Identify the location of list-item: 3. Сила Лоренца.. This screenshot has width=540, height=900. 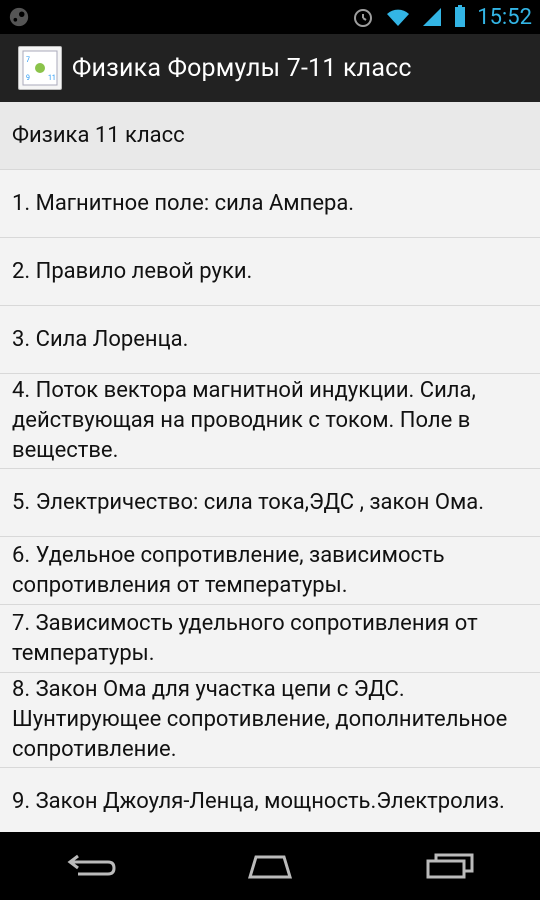
(270, 340).